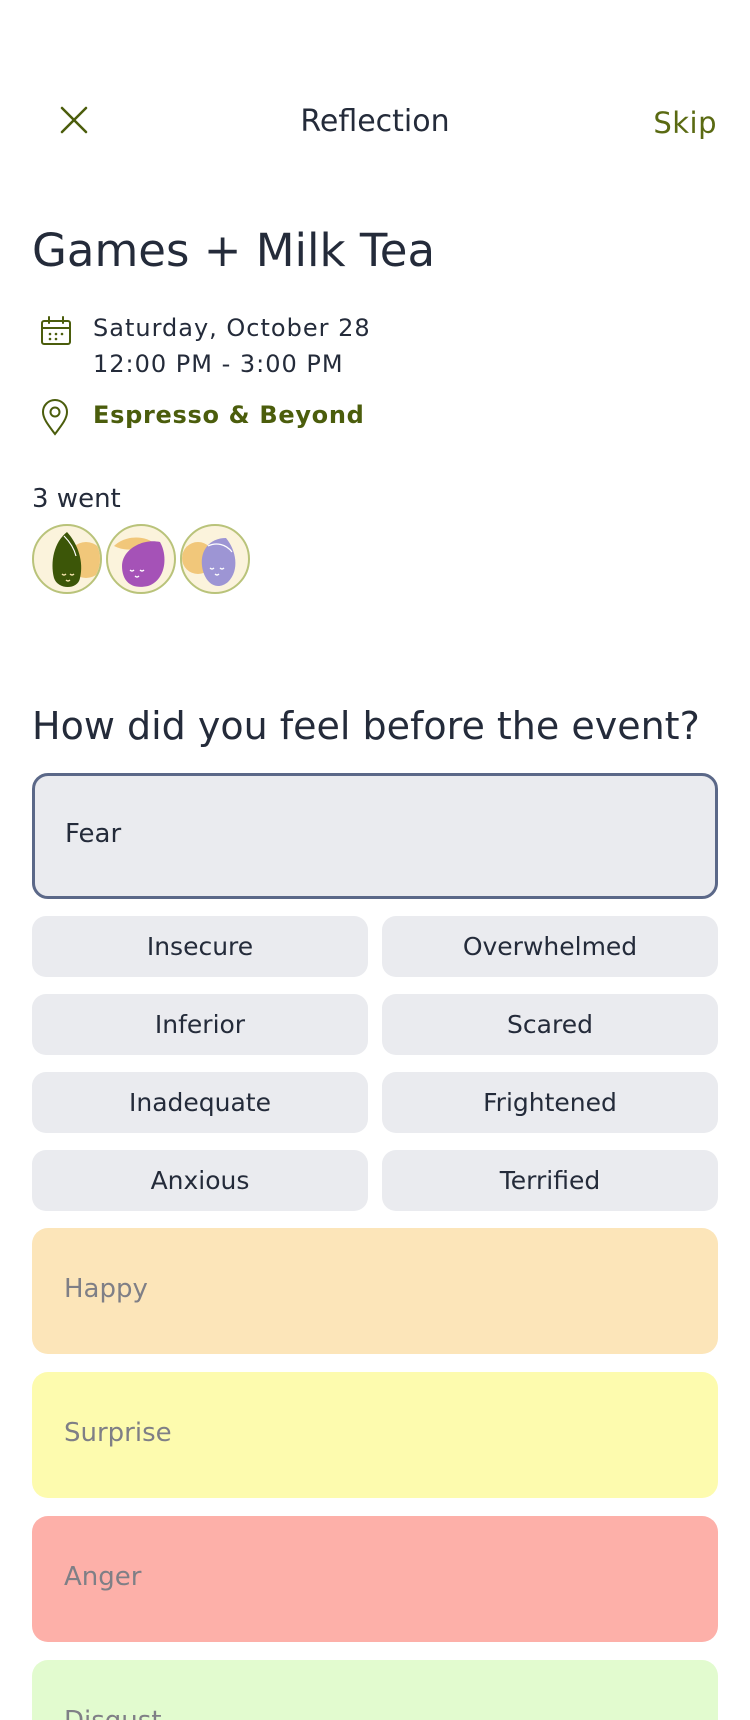  I want to click on emotion-happy: Happy, so click(375, 1291).